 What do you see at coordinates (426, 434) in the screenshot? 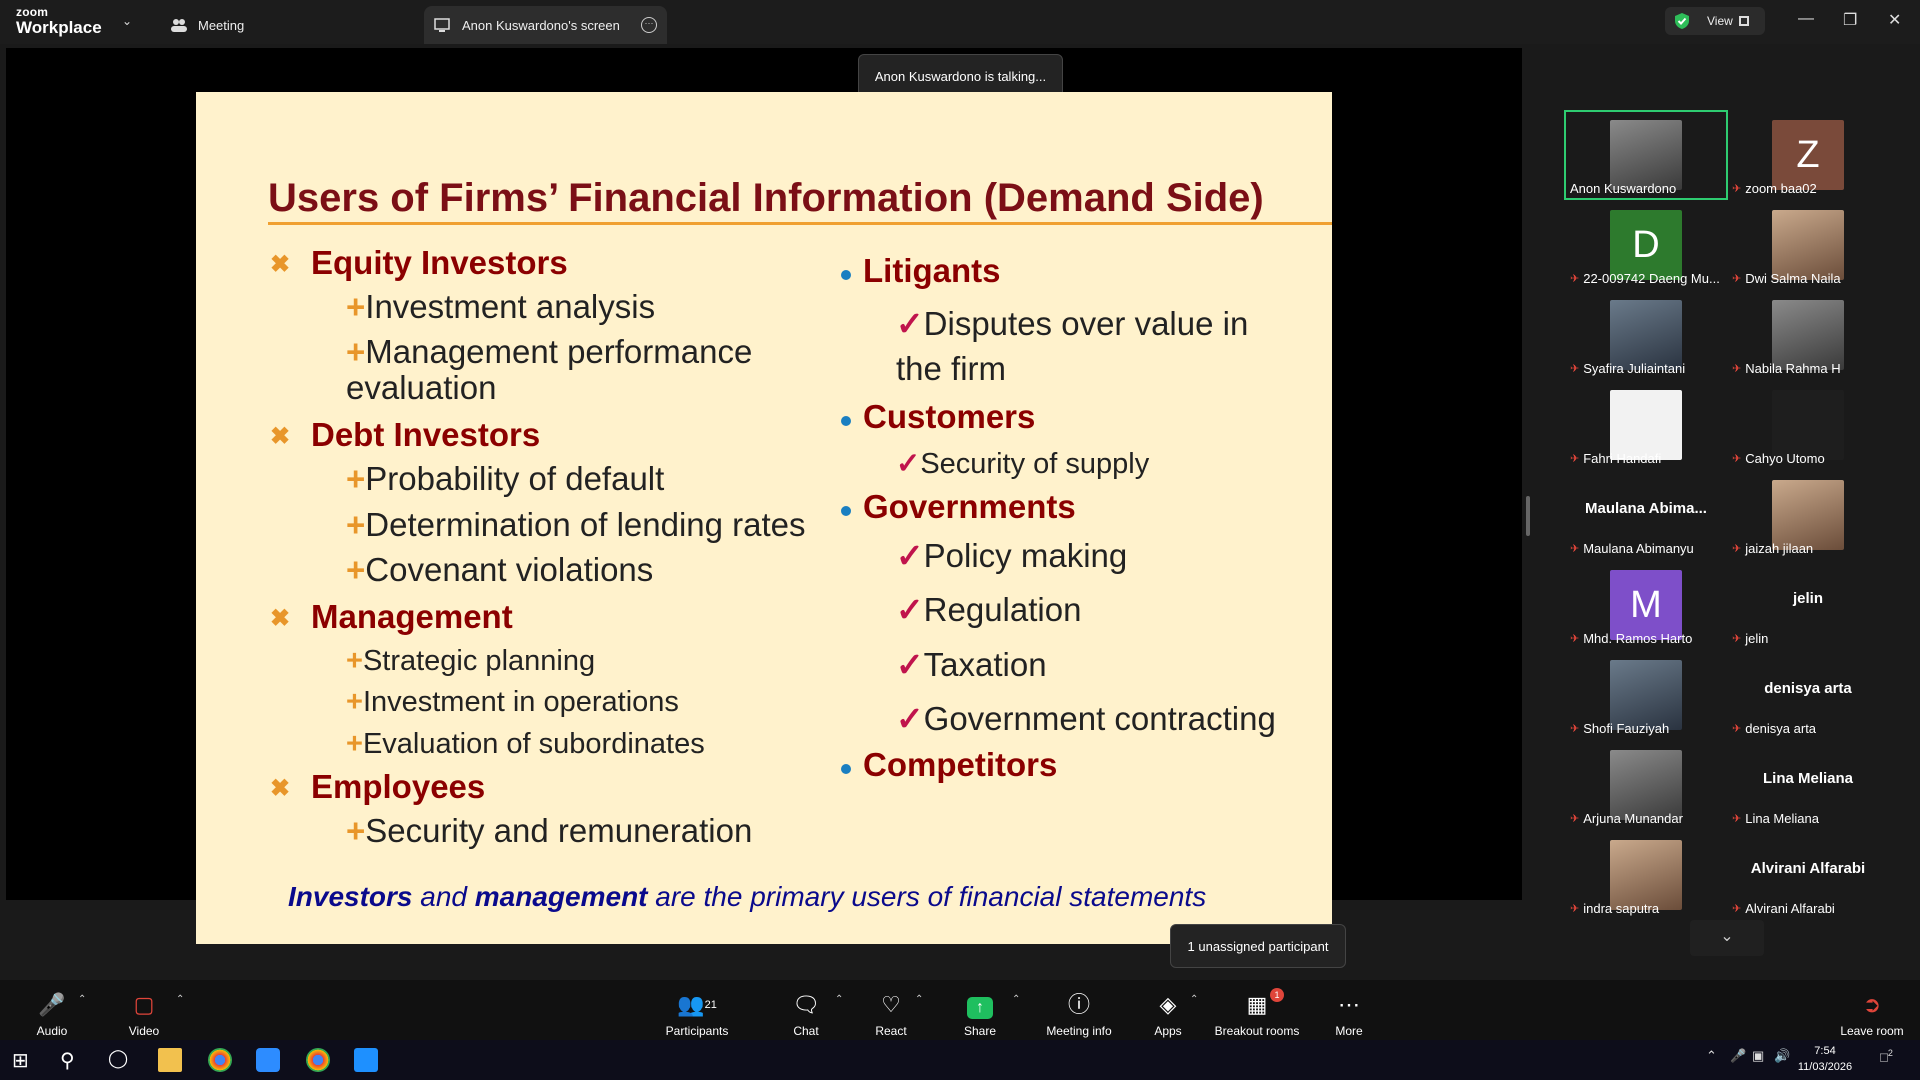
I see `heading-debt-investors: Debt Investors` at bounding box center [426, 434].